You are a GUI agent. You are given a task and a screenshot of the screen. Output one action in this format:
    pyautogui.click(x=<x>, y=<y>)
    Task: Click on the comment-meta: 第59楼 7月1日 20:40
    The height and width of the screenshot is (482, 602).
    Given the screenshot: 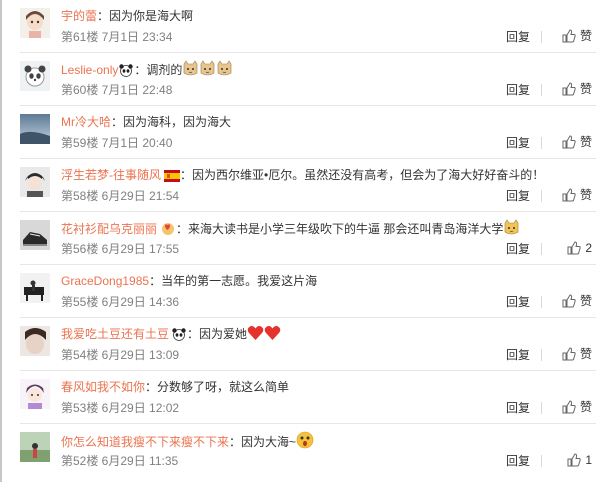 What is the action you would take?
    pyautogui.click(x=117, y=143)
    